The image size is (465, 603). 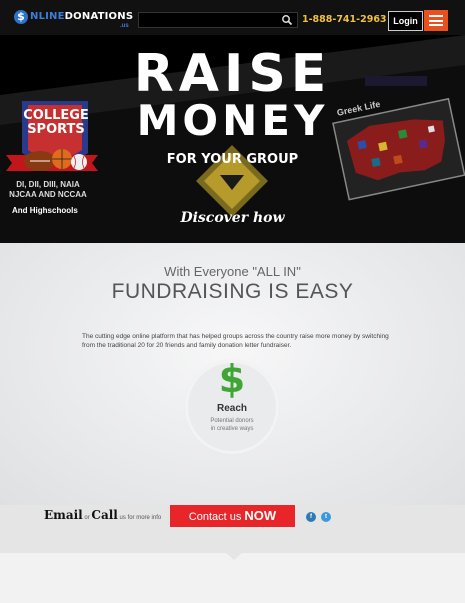 What do you see at coordinates (311, 517) in the screenshot?
I see `facebook-icon: f` at bounding box center [311, 517].